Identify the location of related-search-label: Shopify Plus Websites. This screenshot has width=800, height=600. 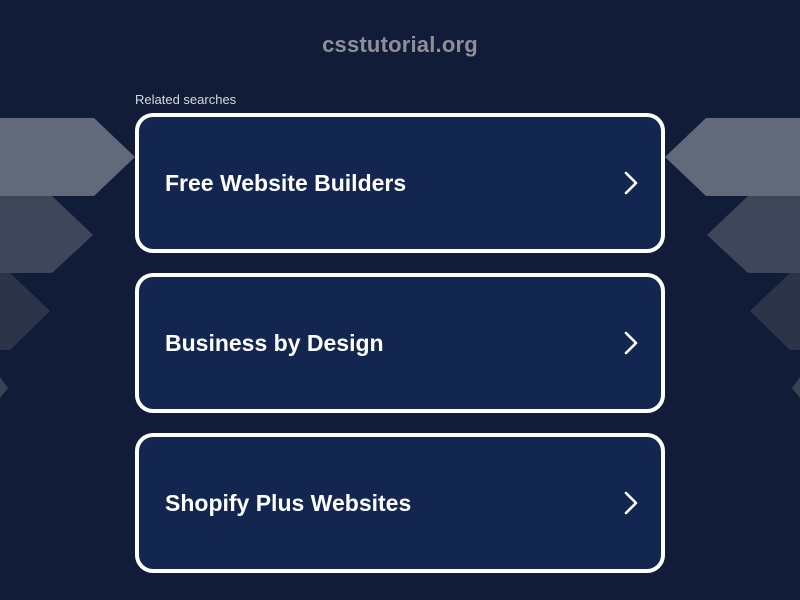
(288, 502).